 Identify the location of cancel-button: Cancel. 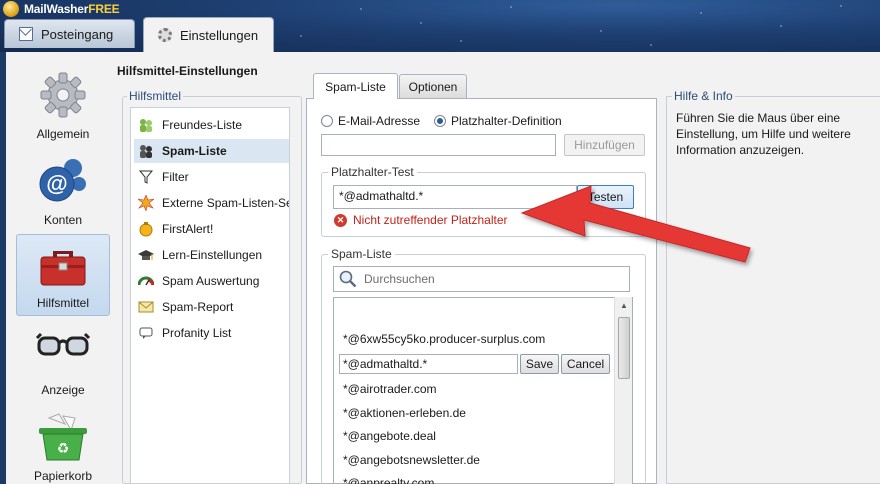
(585, 364).